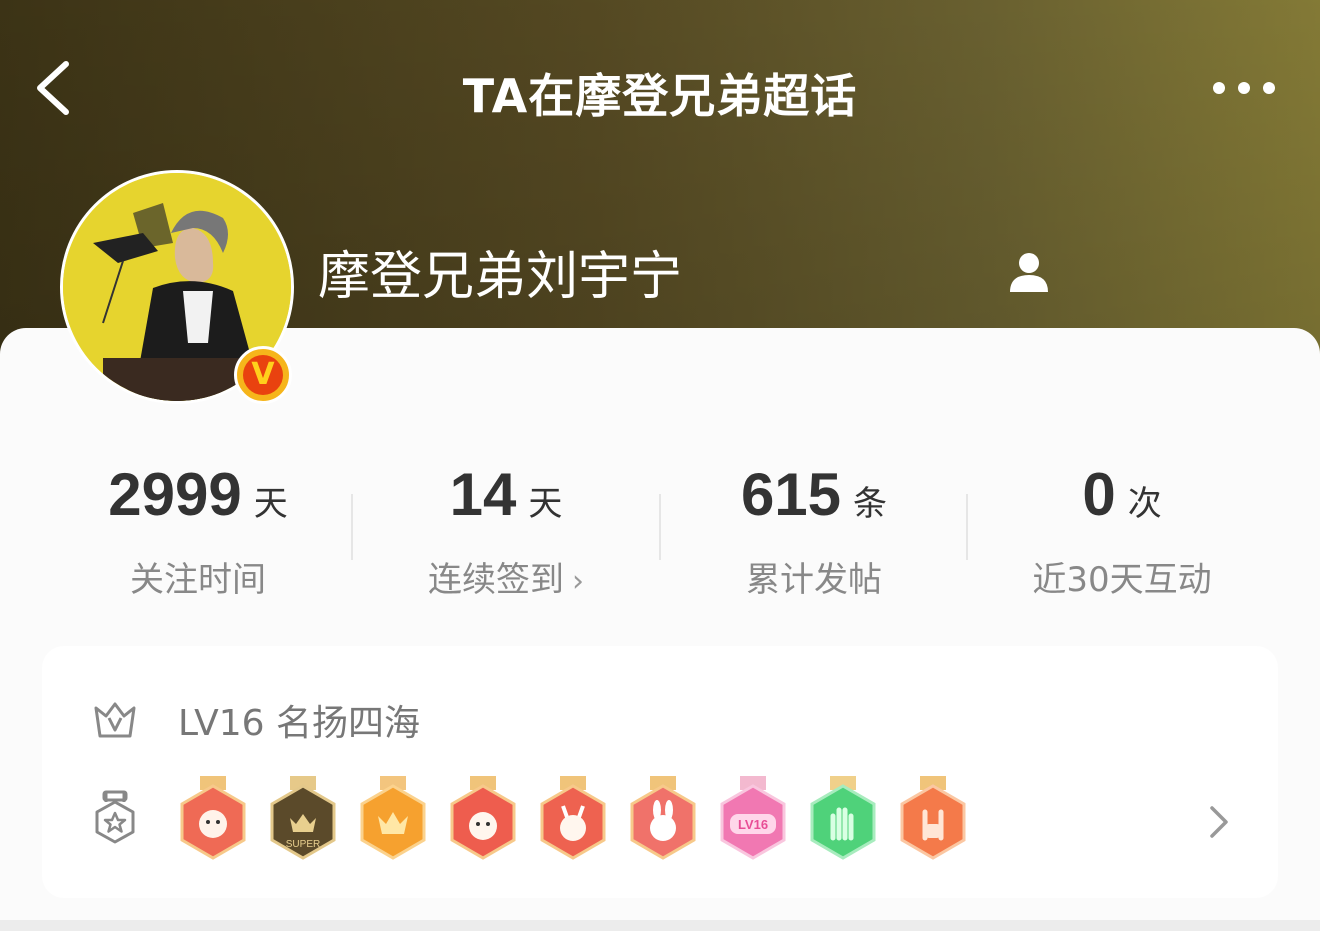 This screenshot has height=931, width=1320. I want to click on stat-unit: 条, so click(870, 504).